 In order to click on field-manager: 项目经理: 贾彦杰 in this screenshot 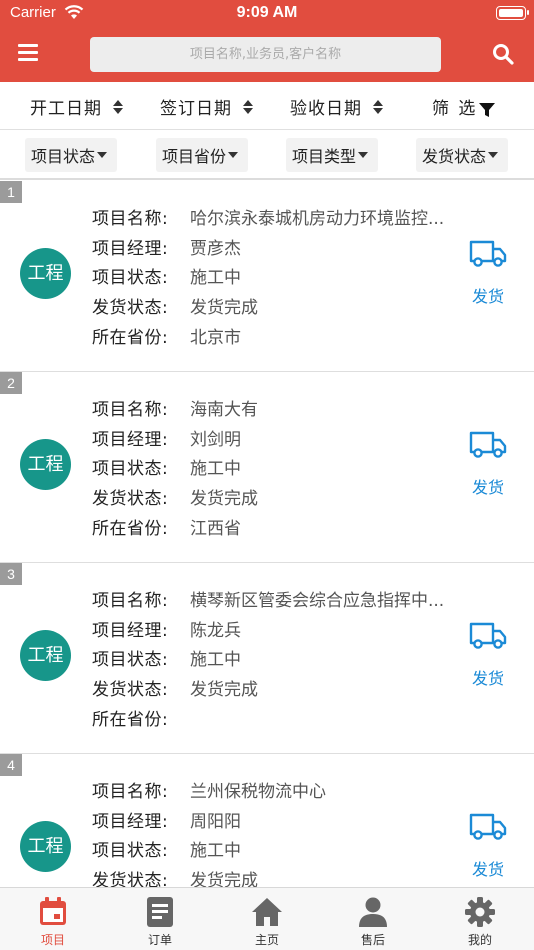, I will do `click(166, 246)`.